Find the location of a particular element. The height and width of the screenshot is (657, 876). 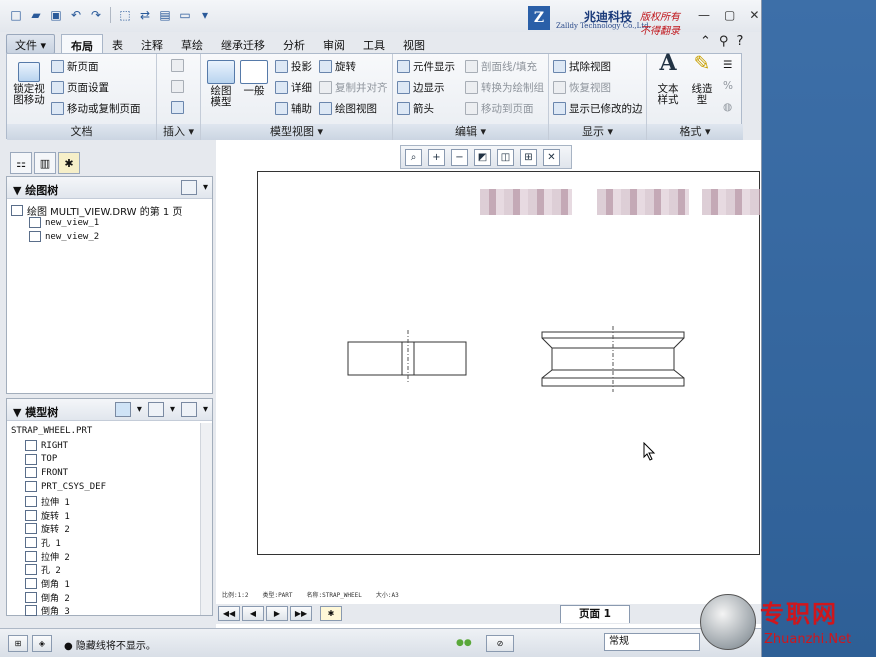

zoom-out-icon: − is located at coordinates (459, 157).